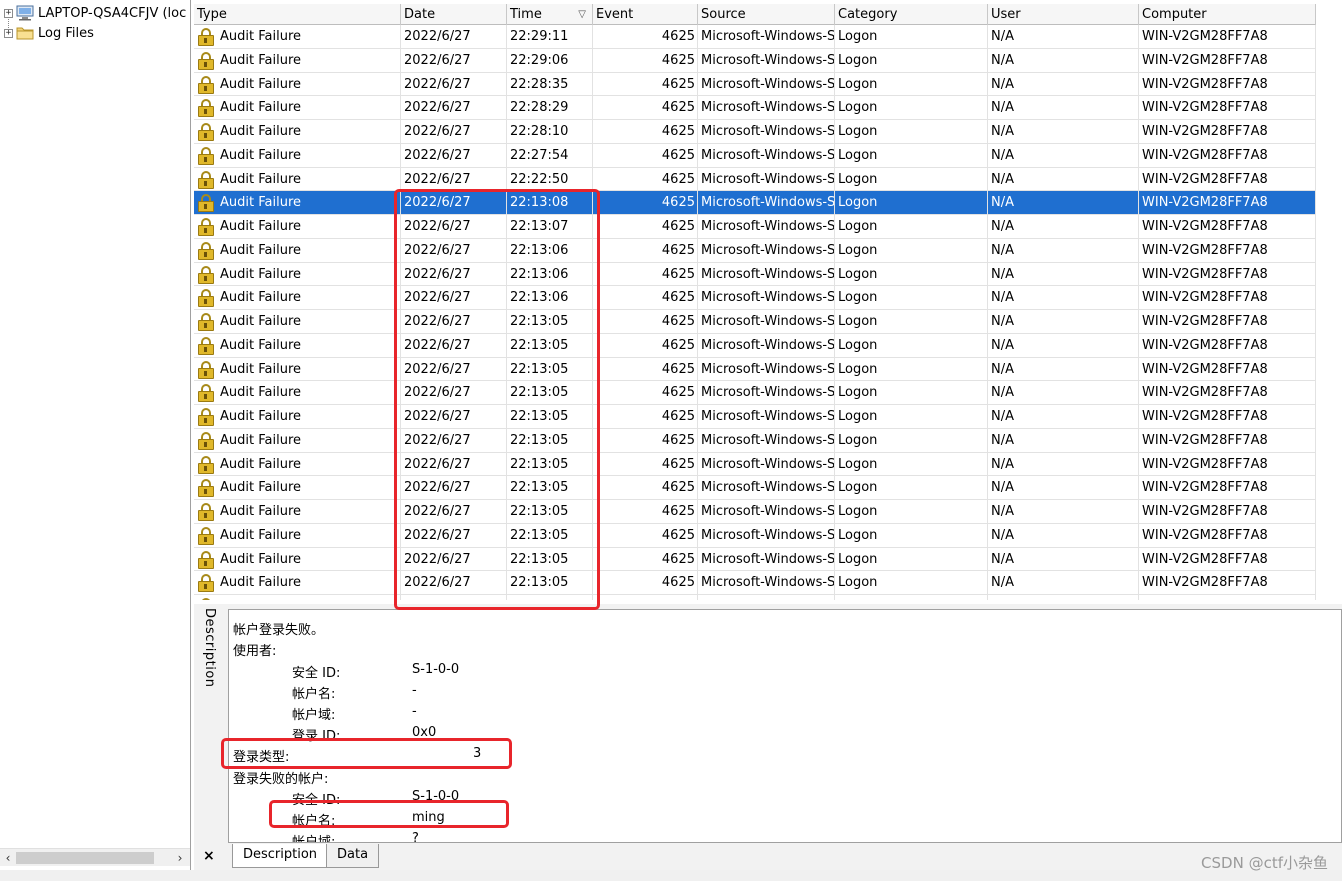  I want to click on column-header-computer: Computer, so click(1227, 14).